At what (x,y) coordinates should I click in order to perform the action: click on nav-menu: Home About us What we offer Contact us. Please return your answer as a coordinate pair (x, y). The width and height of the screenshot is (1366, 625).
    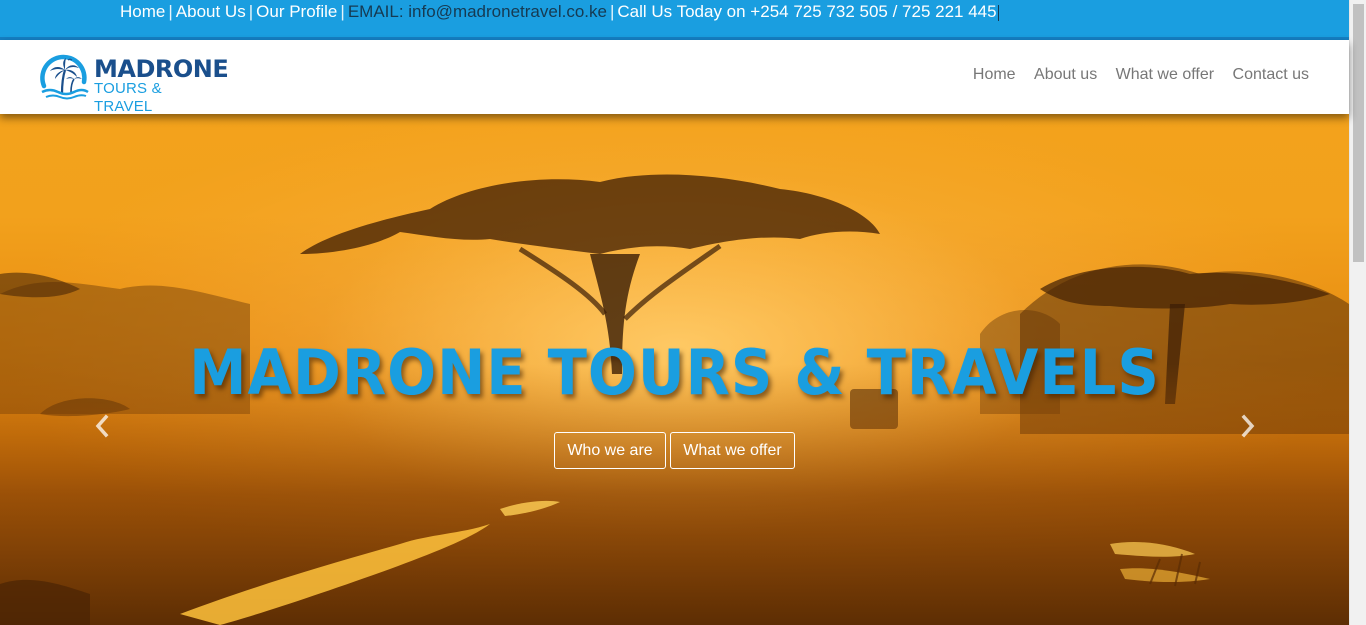
    Looking at the image, I should click on (1134, 75).